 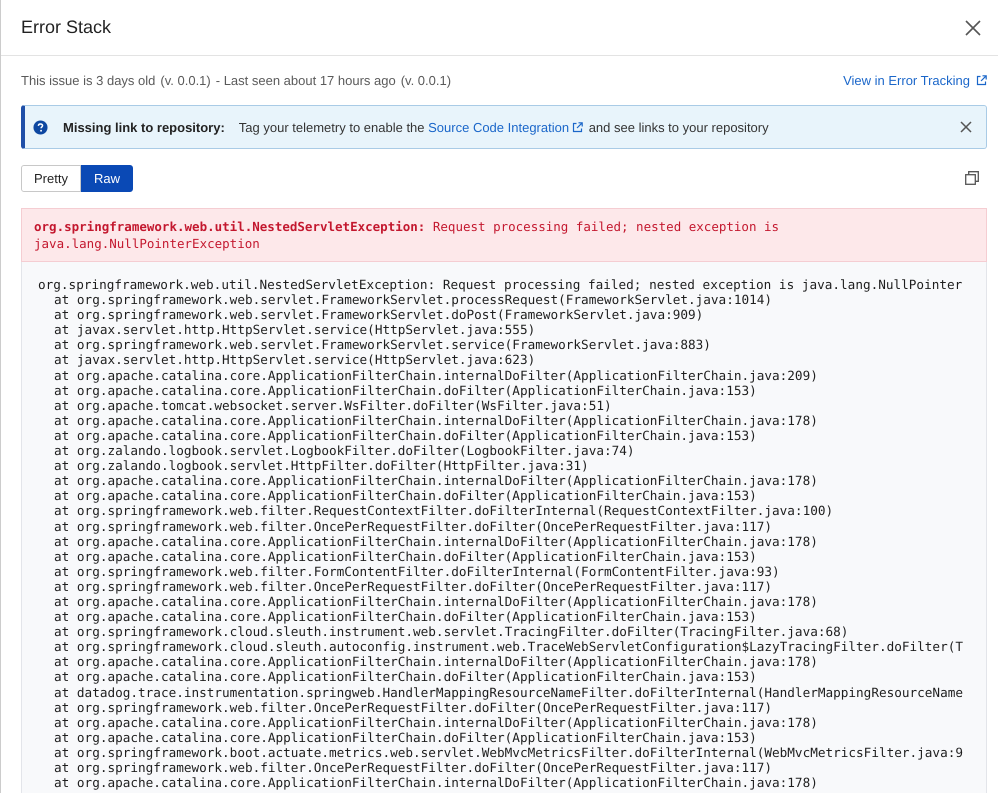 I want to click on error-message: org.springframework.web.util.NestedServletException: Request processing failed; nested exception is java.lang.NullPointerException, so click(x=407, y=235).